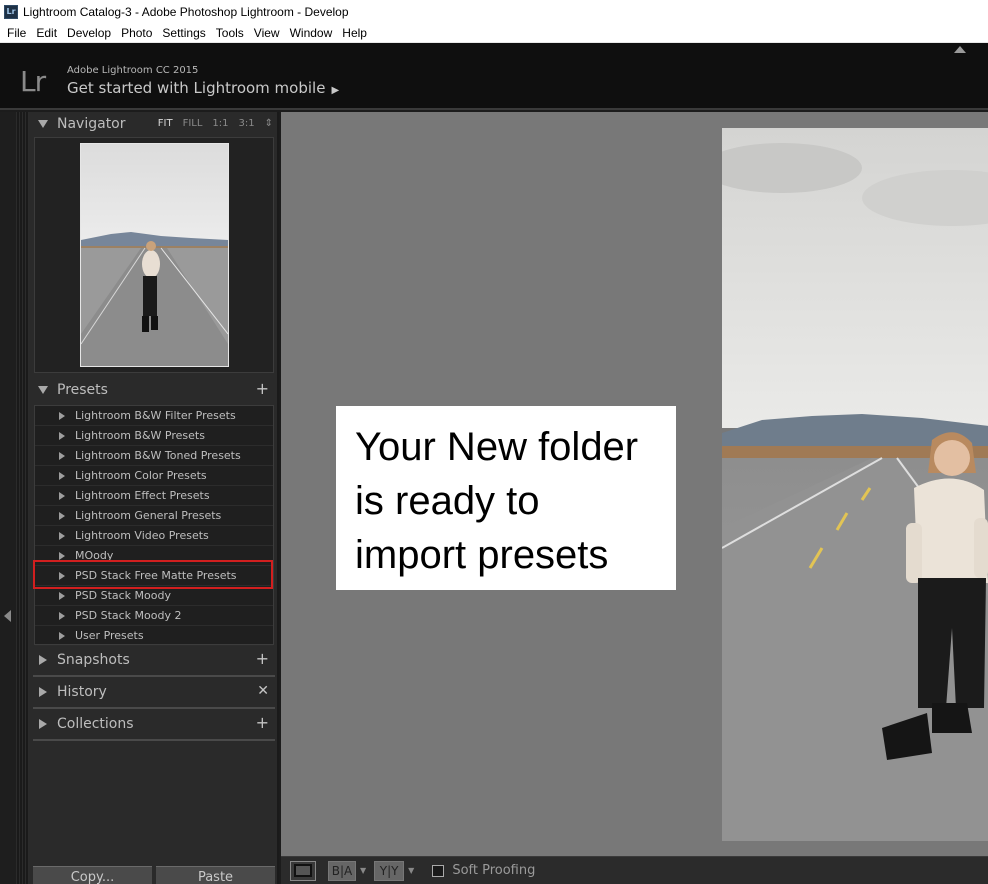 This screenshot has height=884, width=988. Describe the element at coordinates (263, 691) in the screenshot. I see `clear-history-x-icon: ✕` at that location.